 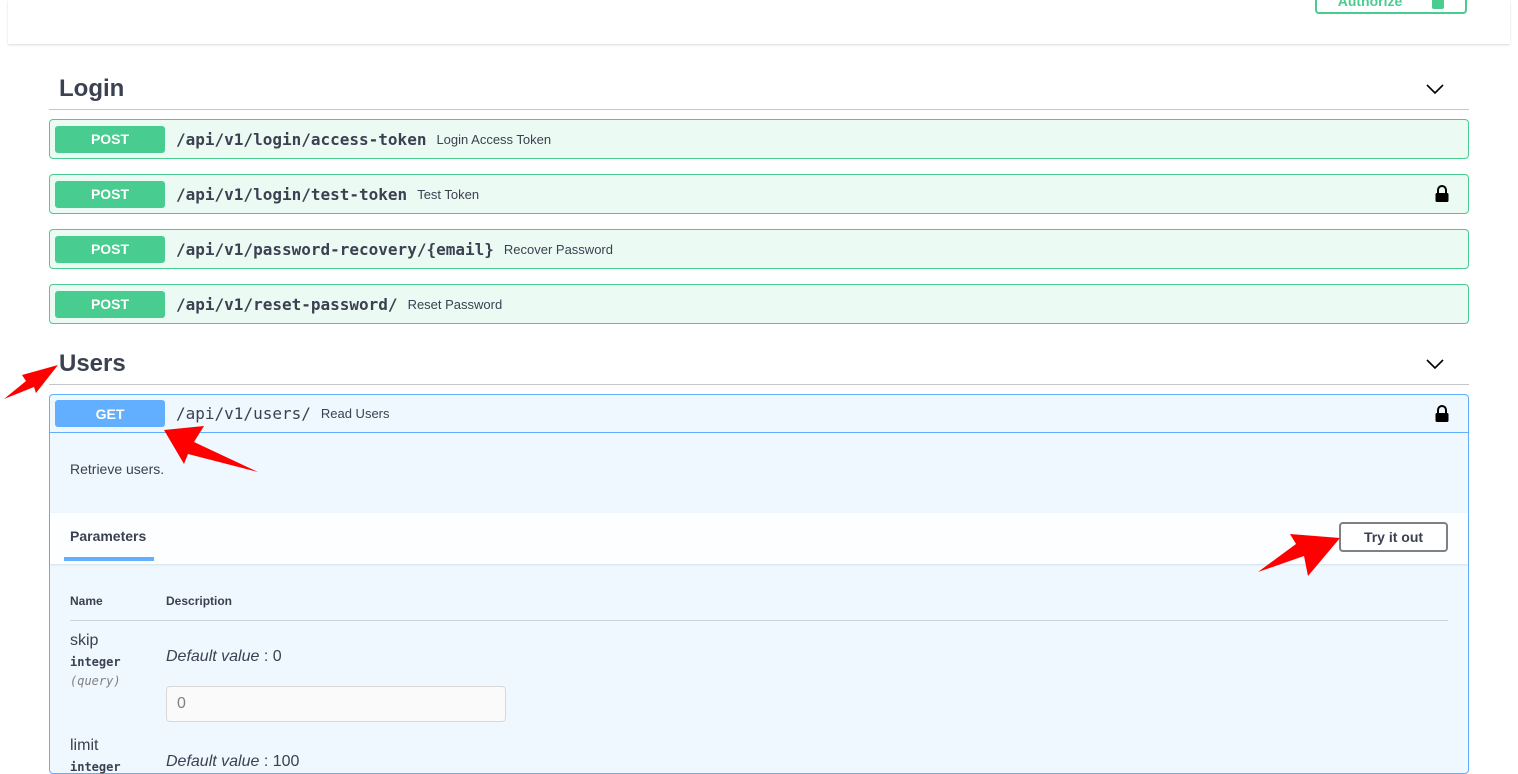 What do you see at coordinates (109, 559) in the screenshot?
I see `tab-underline` at bounding box center [109, 559].